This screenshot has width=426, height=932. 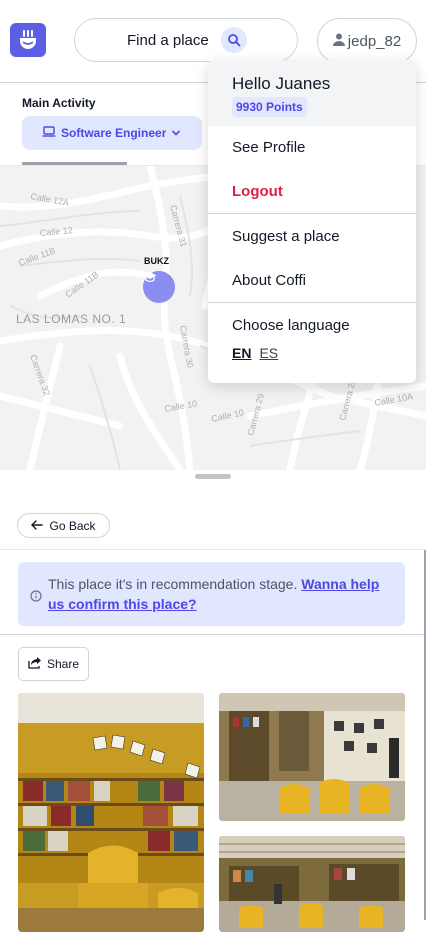 What do you see at coordinates (28, 40) in the screenshot?
I see `app-logo-icon` at bounding box center [28, 40].